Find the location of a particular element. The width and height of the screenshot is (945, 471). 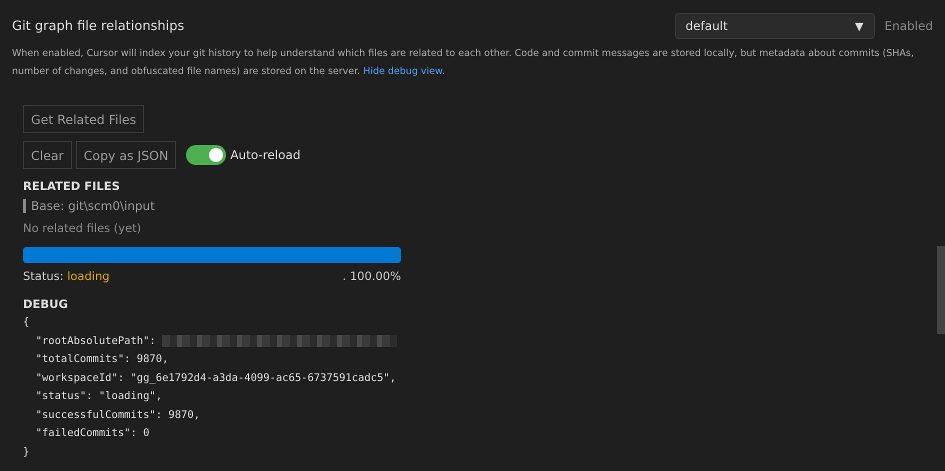

code-line: } is located at coordinates (26, 452).